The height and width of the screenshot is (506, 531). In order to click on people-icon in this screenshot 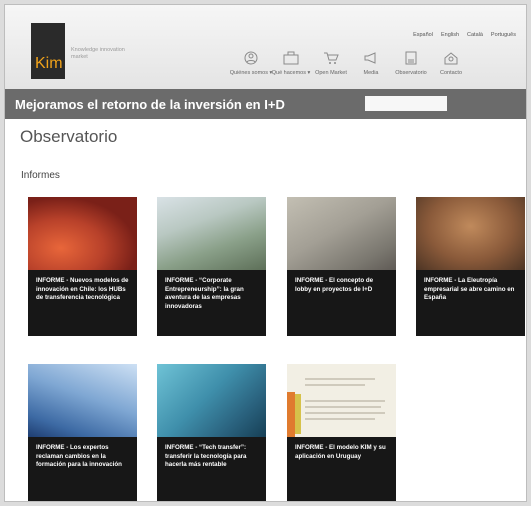, I will do `click(251, 58)`.